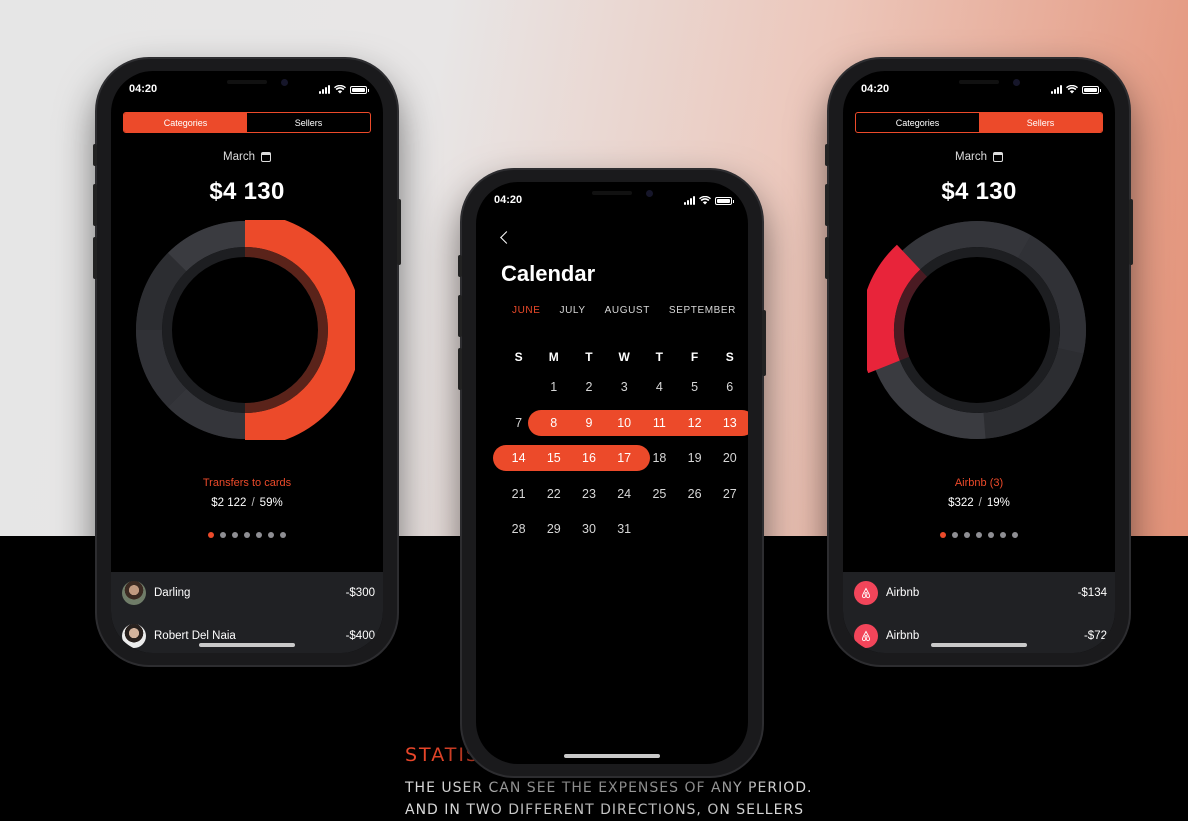 This screenshot has width=1188, height=821. Describe the element at coordinates (624, 529) in the screenshot. I see `calendar-day: 31` at that location.